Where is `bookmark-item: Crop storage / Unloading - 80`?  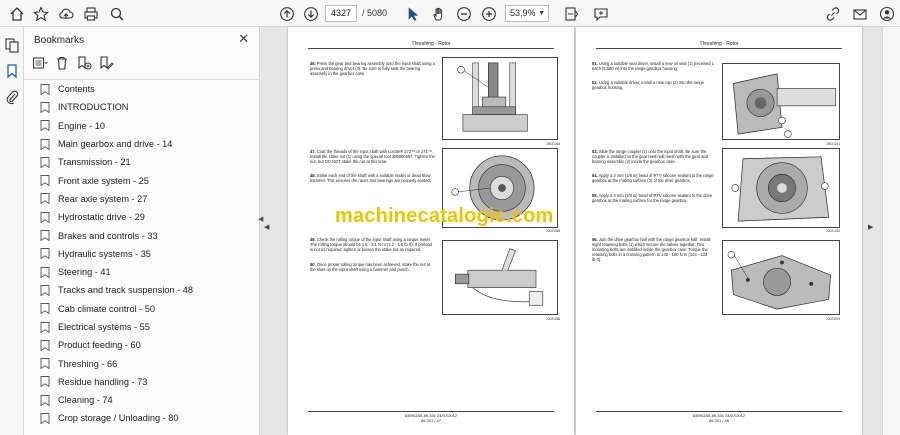 bookmark-item: Crop storage / Unloading - 80 is located at coordinates (146, 418).